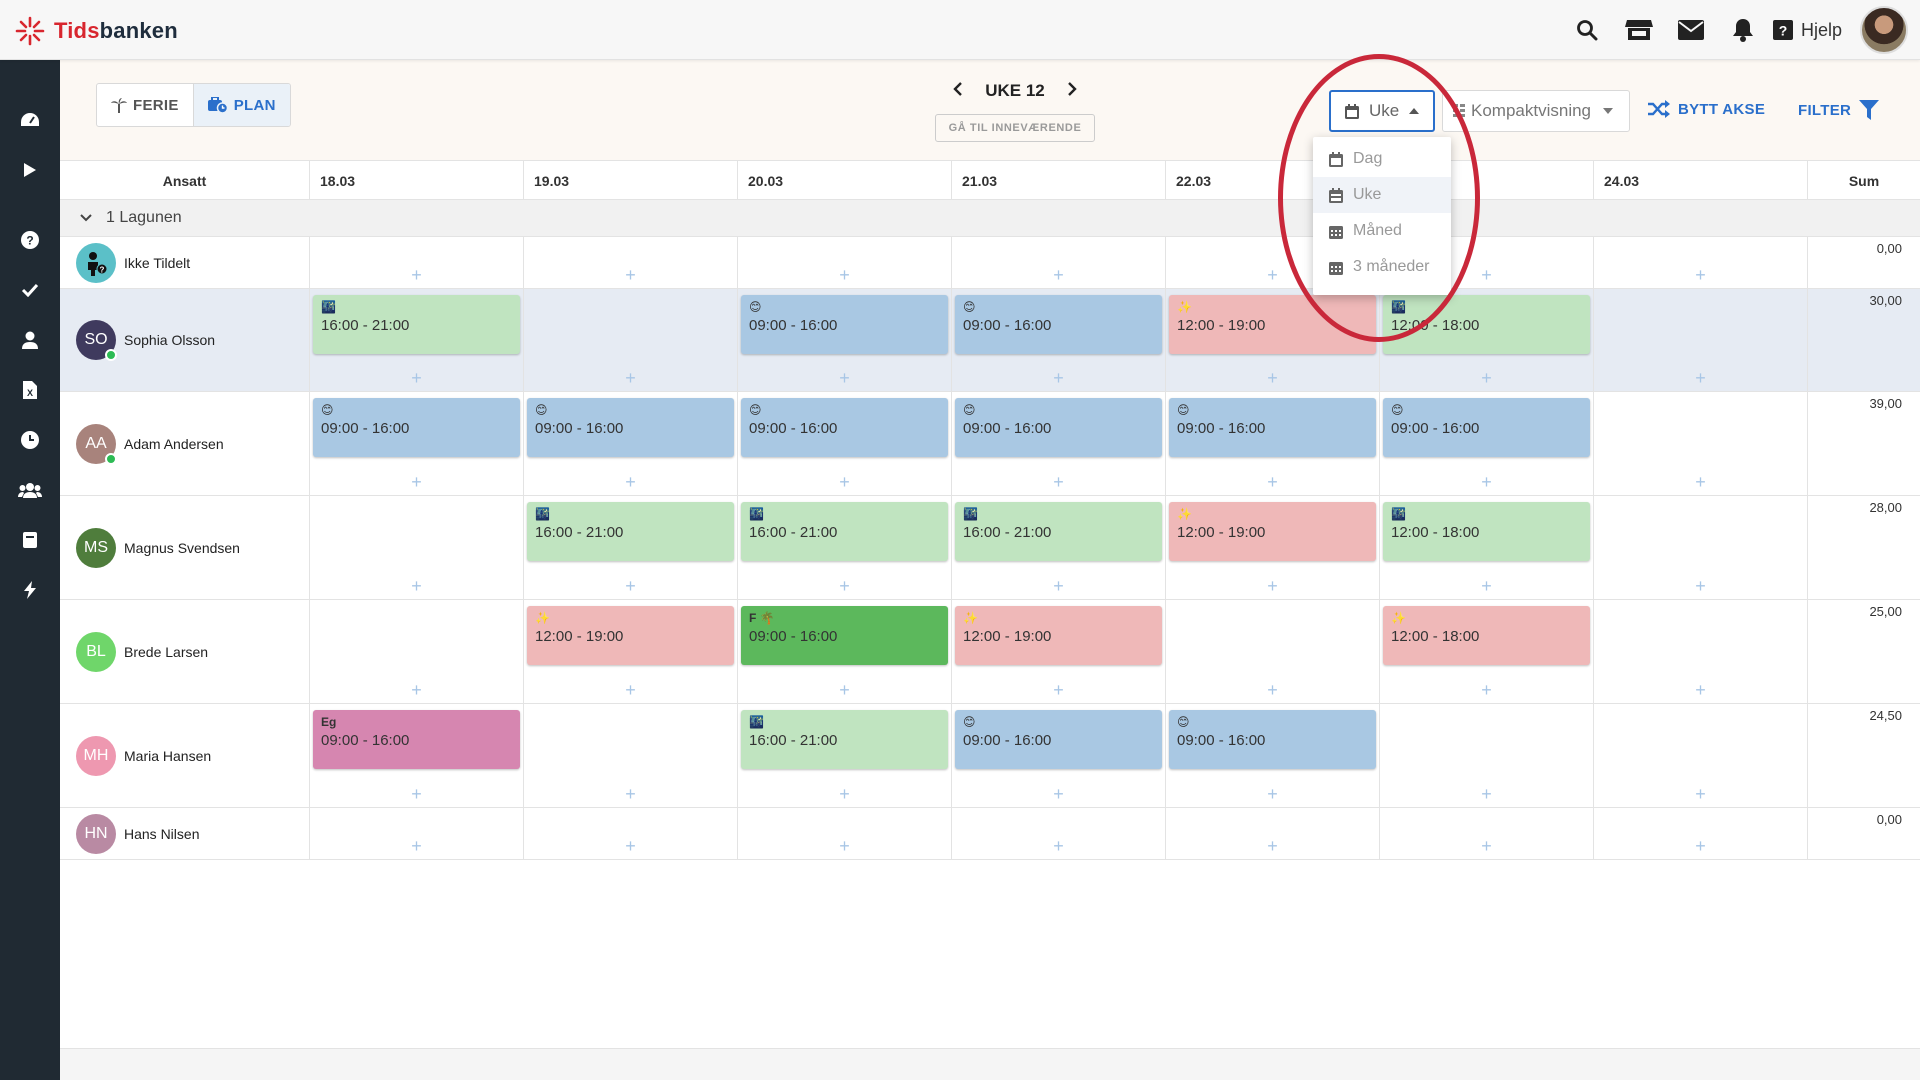  I want to click on user-avatar, so click(1884, 30).